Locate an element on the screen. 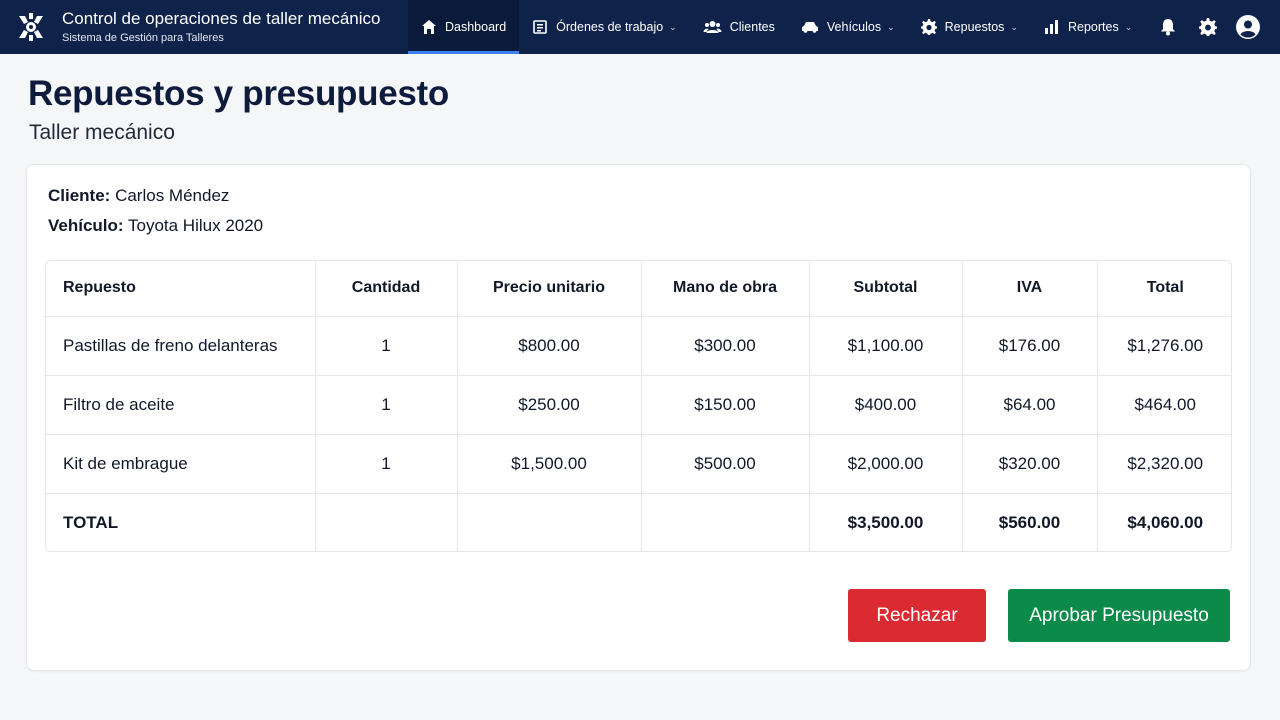 The height and width of the screenshot is (720, 1280). car-icon is located at coordinates (809, 27).